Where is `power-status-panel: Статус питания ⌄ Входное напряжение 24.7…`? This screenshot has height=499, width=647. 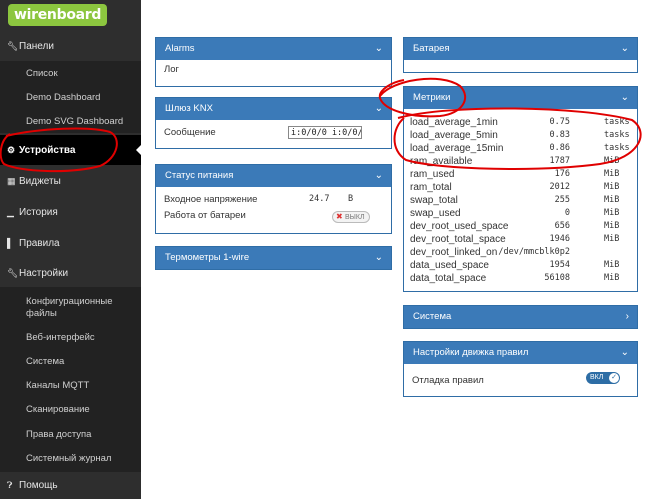
power-status-panel: Статус питания ⌄ Входное напряжение 24.7… is located at coordinates (273, 199).